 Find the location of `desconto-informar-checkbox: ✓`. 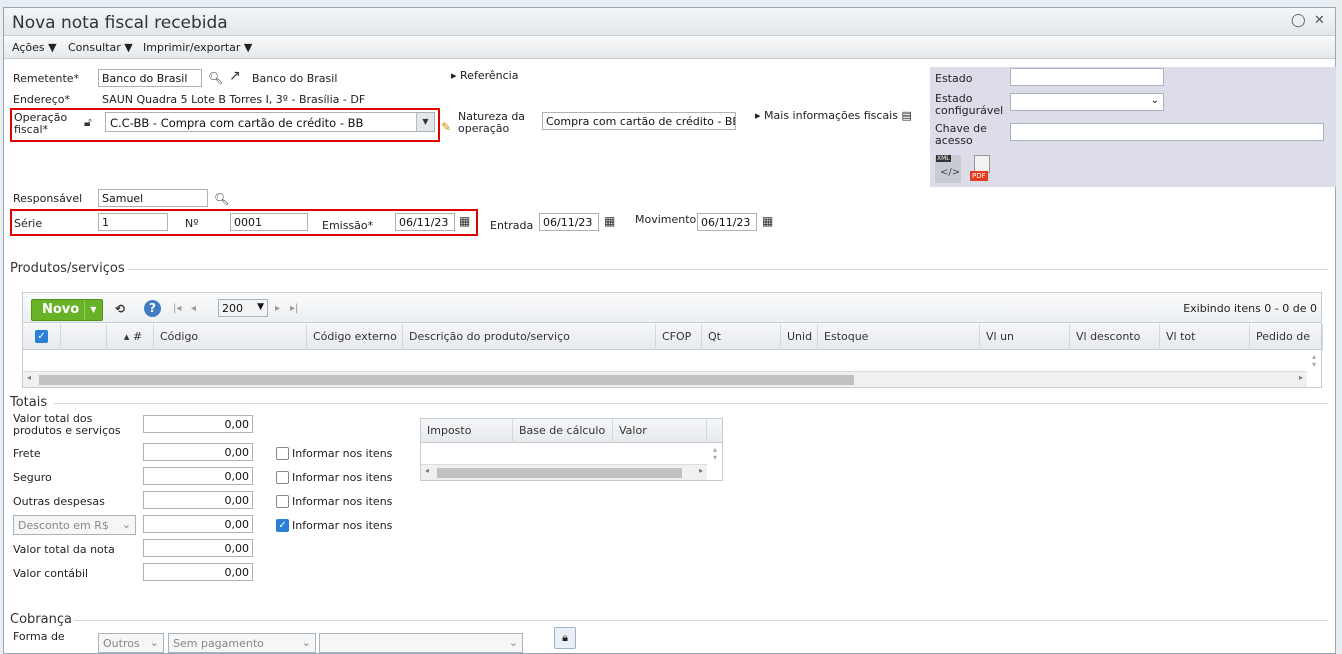

desconto-informar-checkbox: ✓ is located at coordinates (282, 525).